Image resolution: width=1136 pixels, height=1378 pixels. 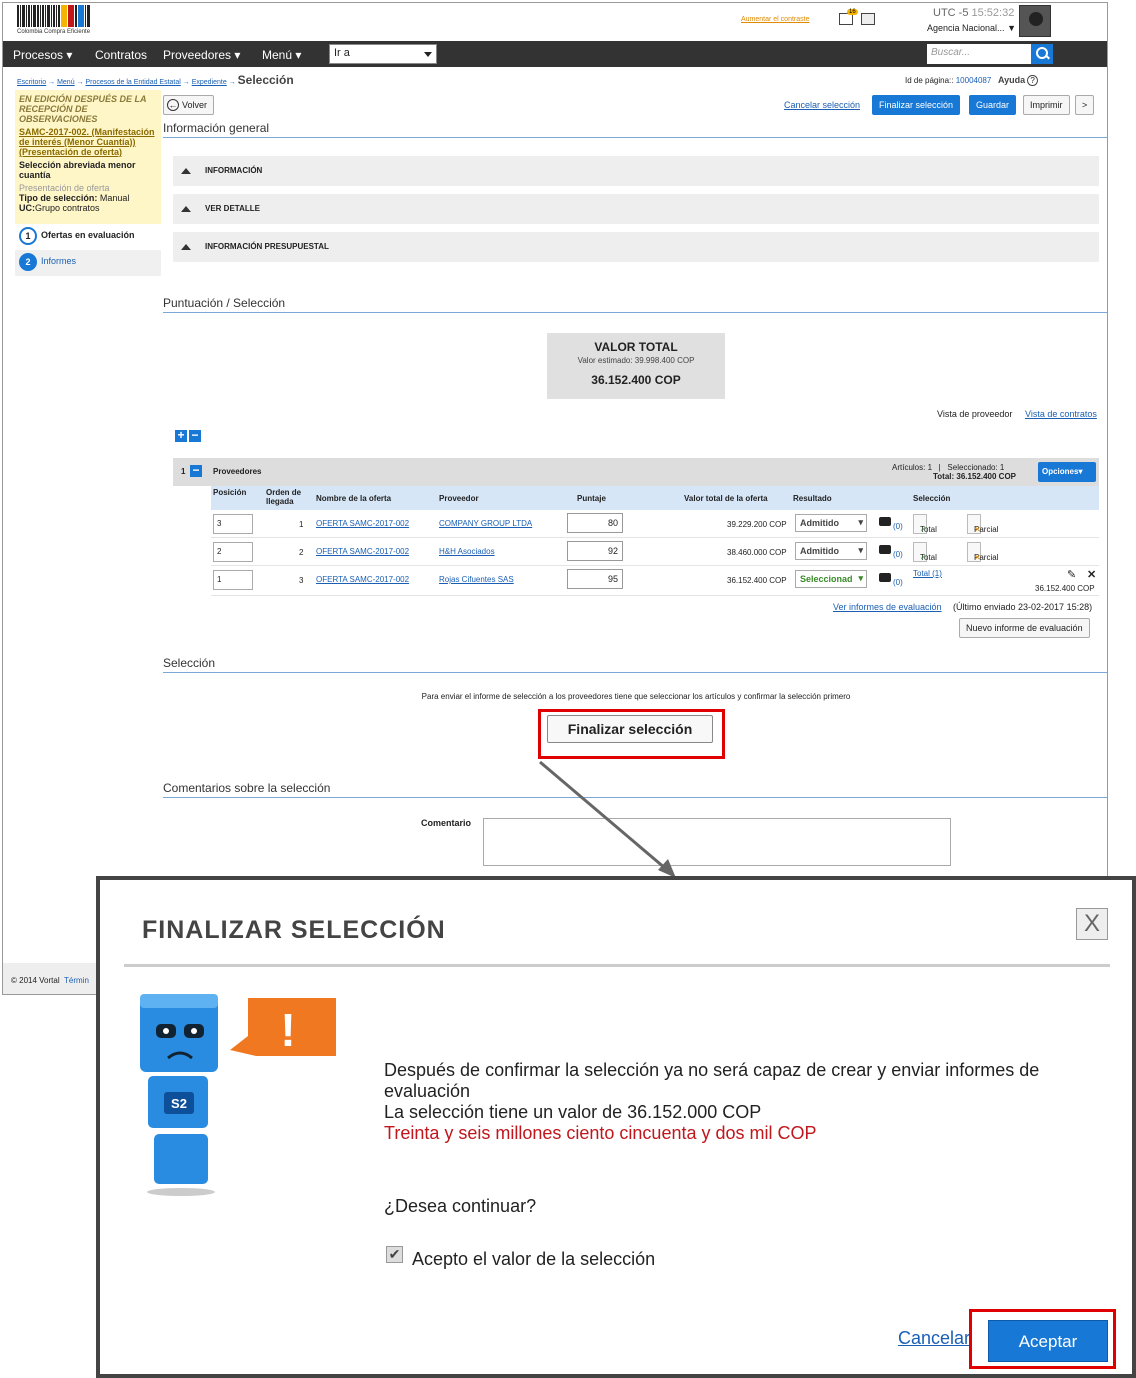 What do you see at coordinates (1071, 574) in the screenshot?
I see `edit-icon: ✎` at bounding box center [1071, 574].